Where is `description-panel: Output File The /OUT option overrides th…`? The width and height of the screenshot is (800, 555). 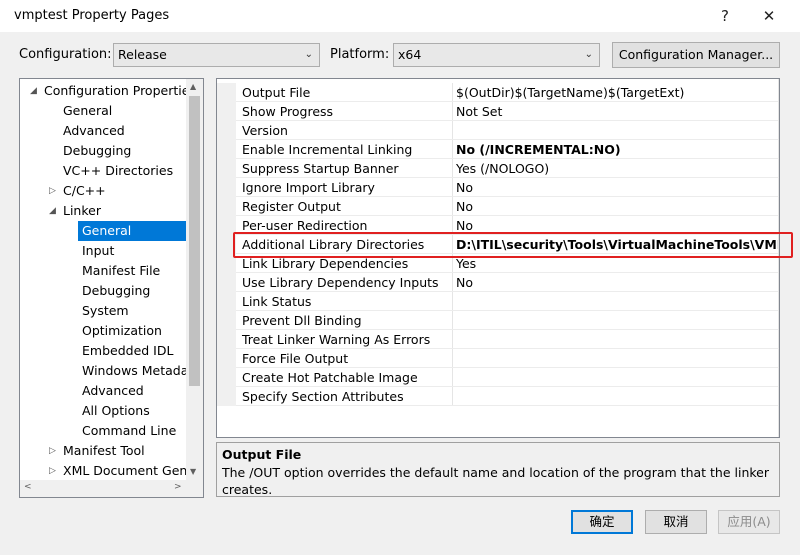
description-panel: Output File The /OUT option overrides th… is located at coordinates (498, 469).